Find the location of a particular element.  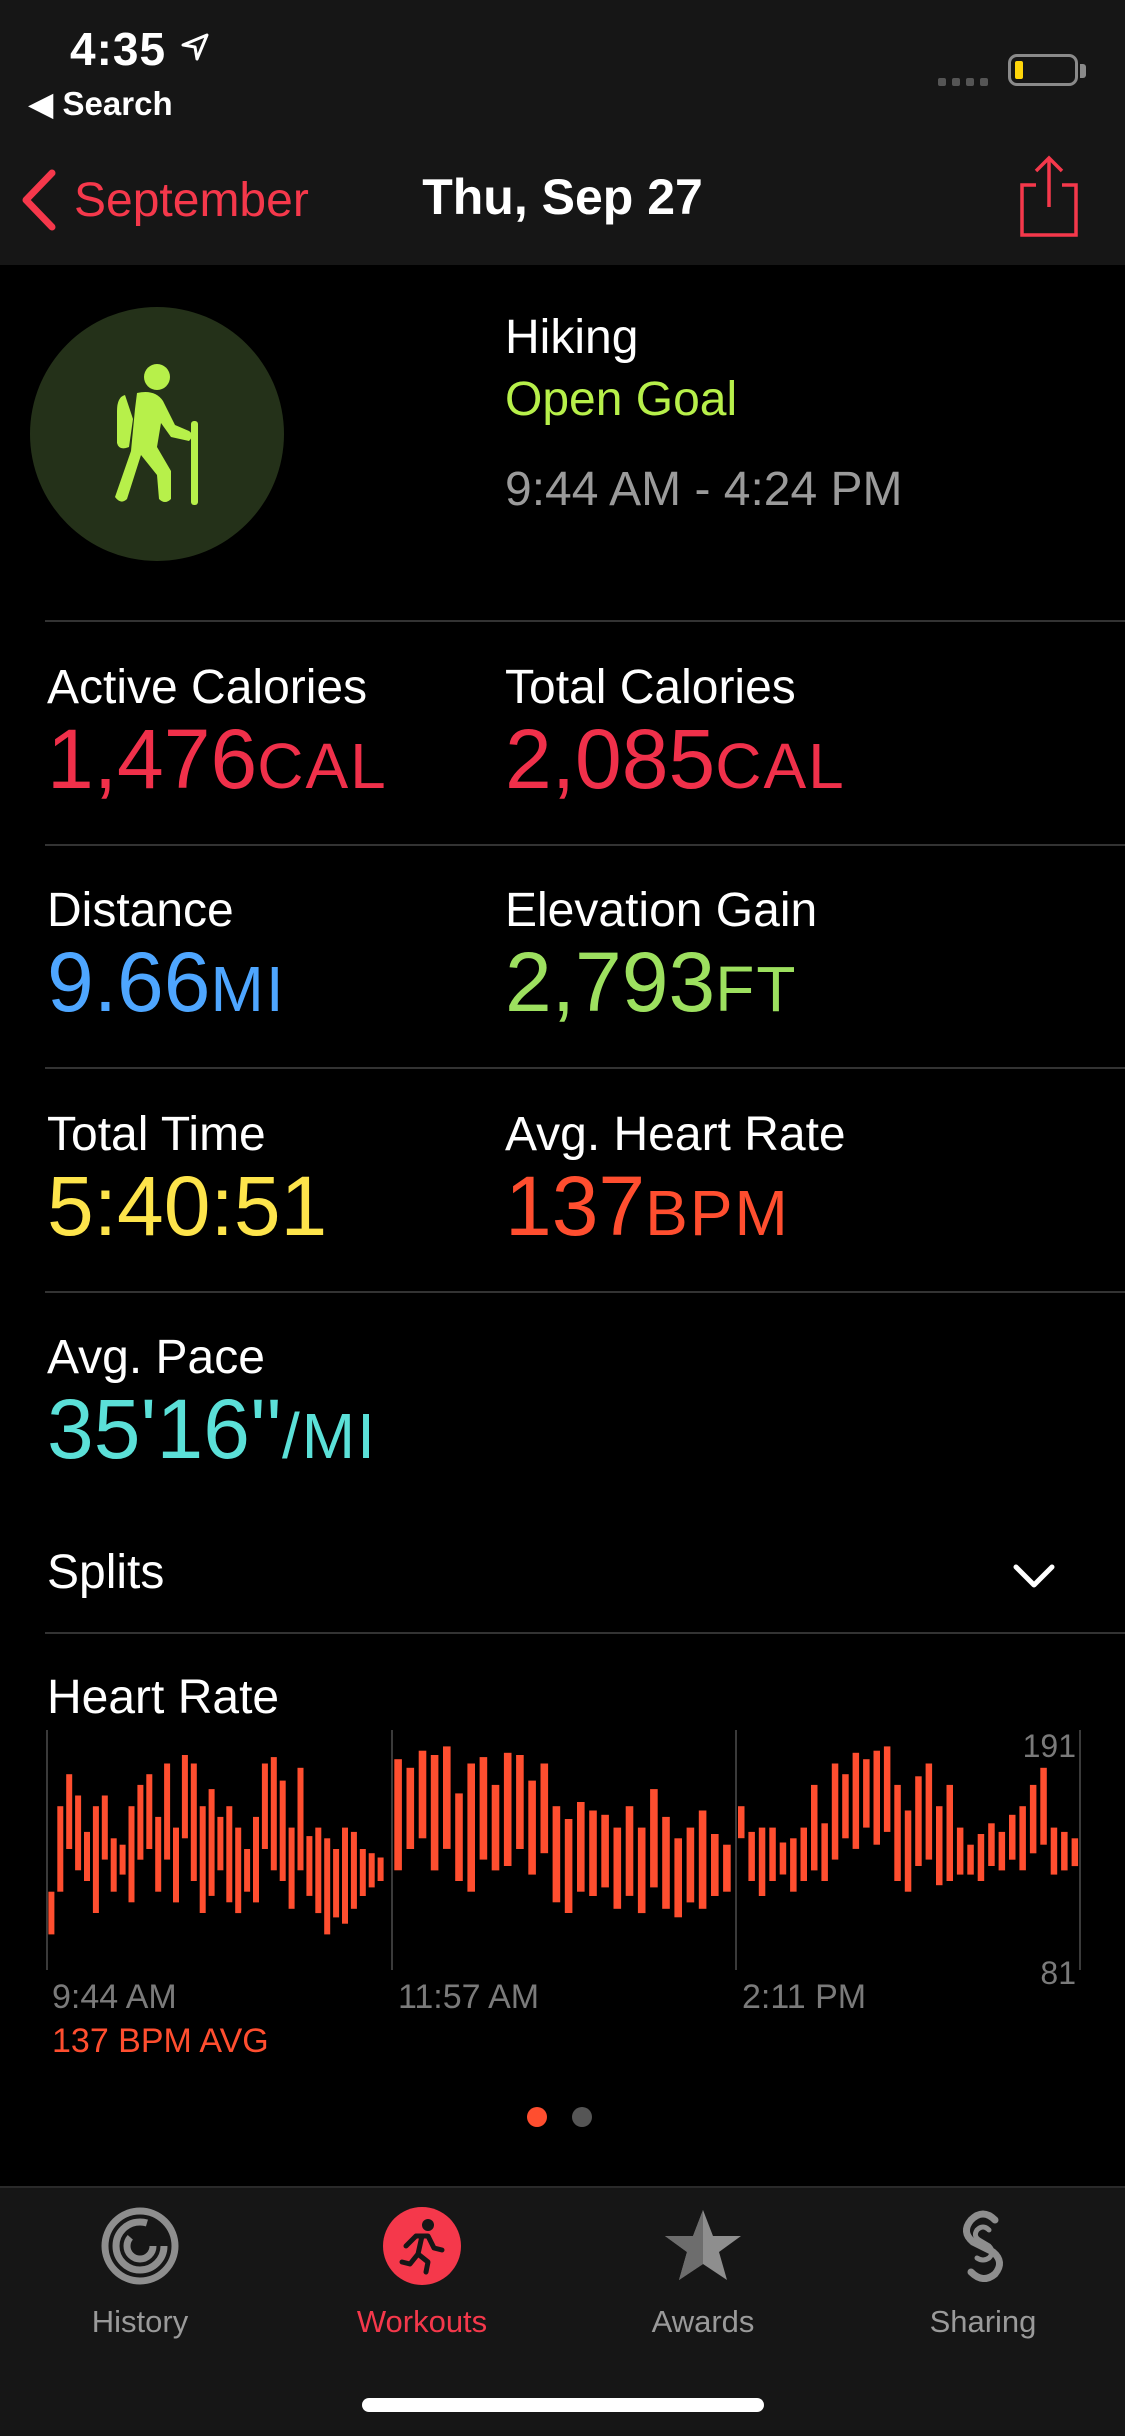

tab-label: History is located at coordinates (140, 2321).